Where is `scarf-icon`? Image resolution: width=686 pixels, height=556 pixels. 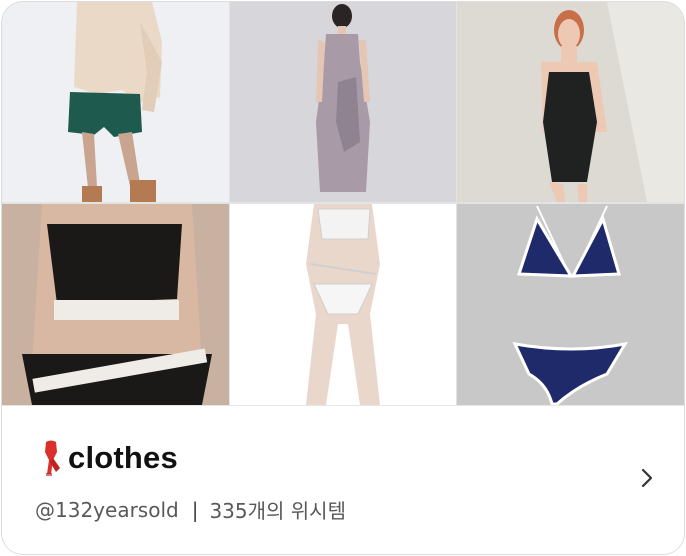 scarf-icon is located at coordinates (51, 458).